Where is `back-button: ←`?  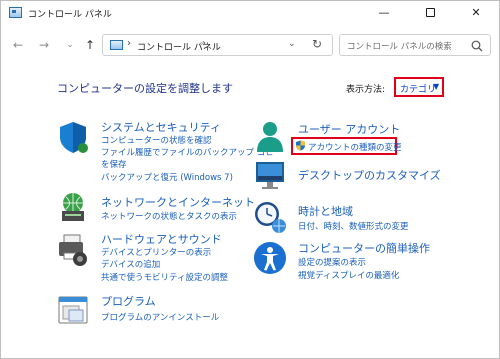
back-button: ← is located at coordinates (18, 45).